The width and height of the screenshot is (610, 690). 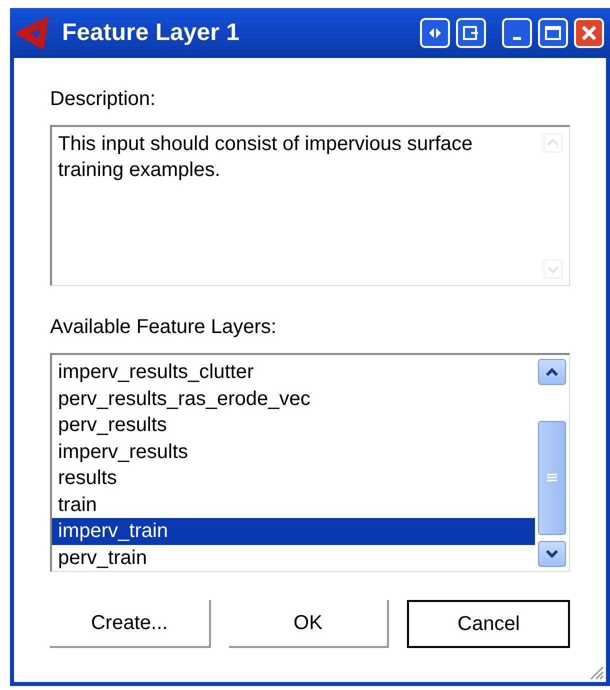 I want to click on chevron-up-icon, so click(x=552, y=372).